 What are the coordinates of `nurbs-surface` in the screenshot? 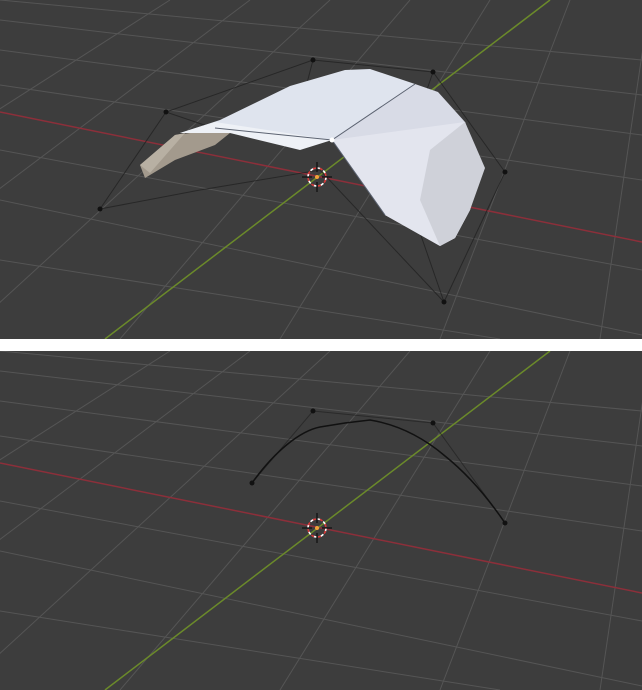 It's located at (312, 157).